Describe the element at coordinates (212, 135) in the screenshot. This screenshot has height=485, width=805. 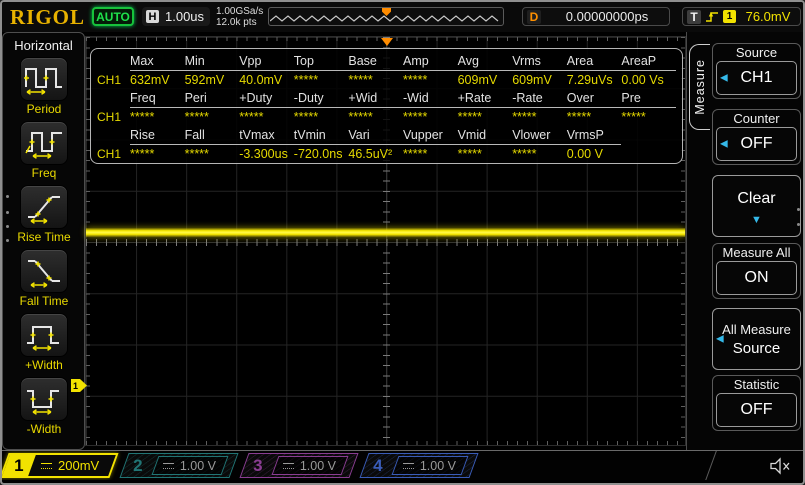
I see `measure-cell: Fall` at that location.